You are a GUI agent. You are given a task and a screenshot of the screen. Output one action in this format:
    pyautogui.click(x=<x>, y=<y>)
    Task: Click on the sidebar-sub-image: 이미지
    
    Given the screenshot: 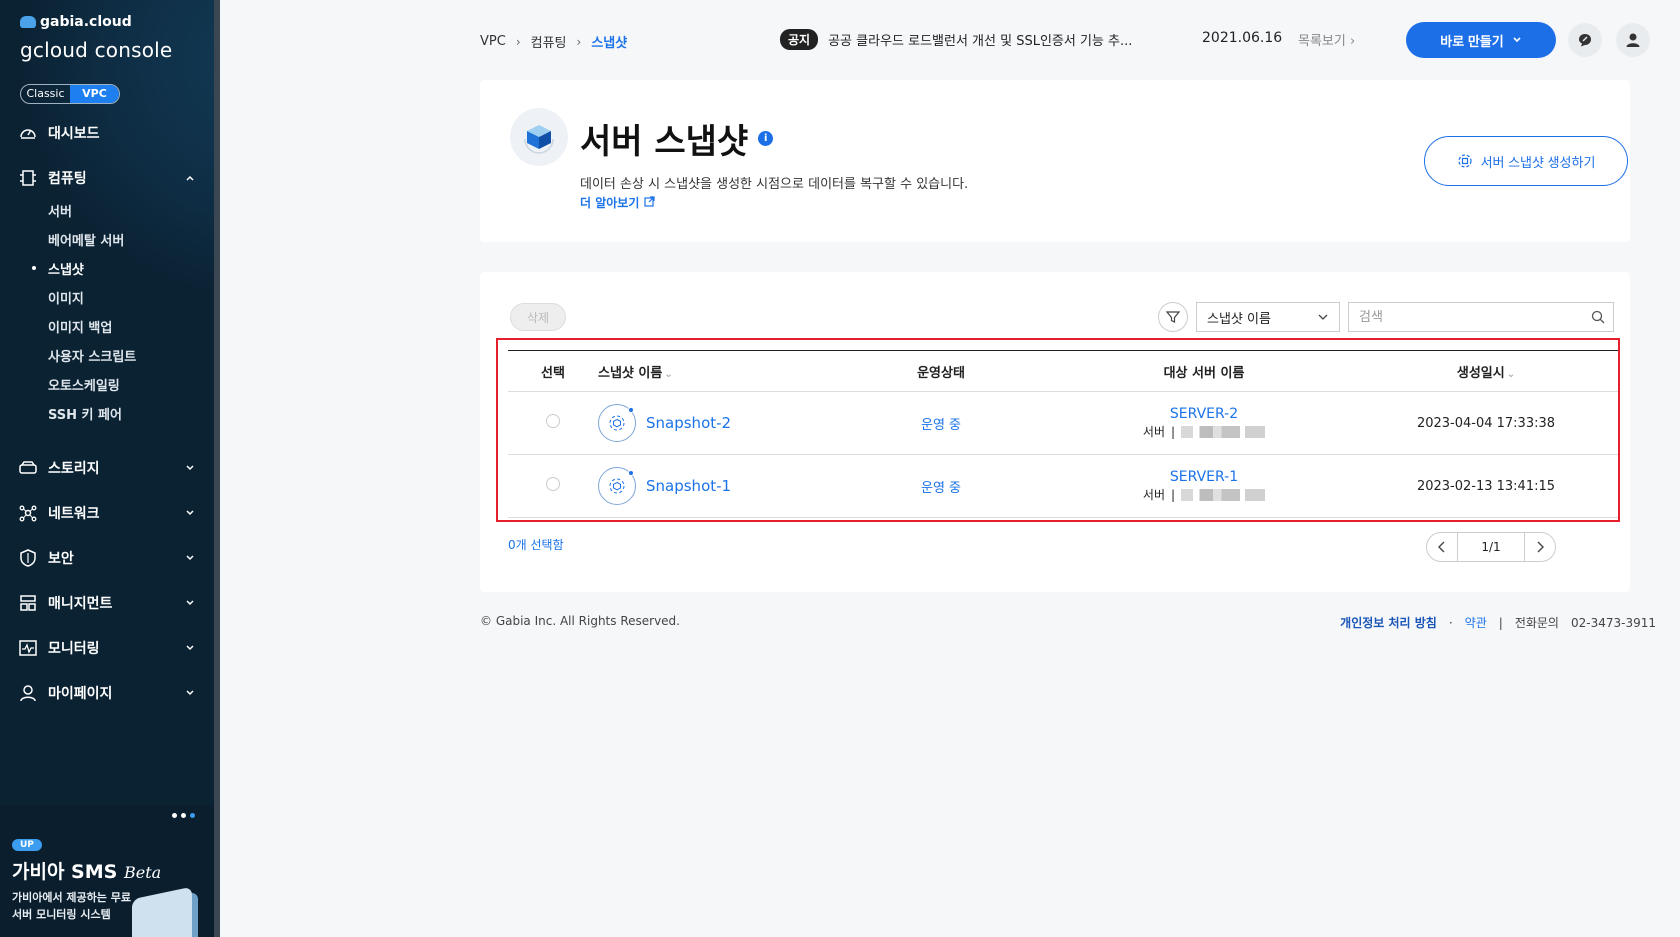 What is the action you would take?
    pyautogui.click(x=66, y=297)
    